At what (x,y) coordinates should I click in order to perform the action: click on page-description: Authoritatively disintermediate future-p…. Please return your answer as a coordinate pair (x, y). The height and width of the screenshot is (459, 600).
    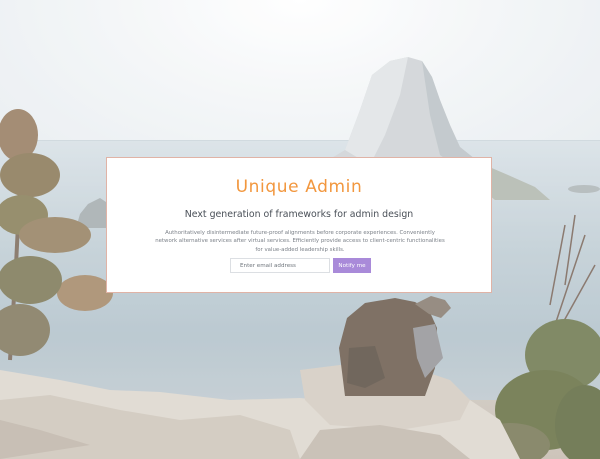
    Looking at the image, I should click on (300, 241).